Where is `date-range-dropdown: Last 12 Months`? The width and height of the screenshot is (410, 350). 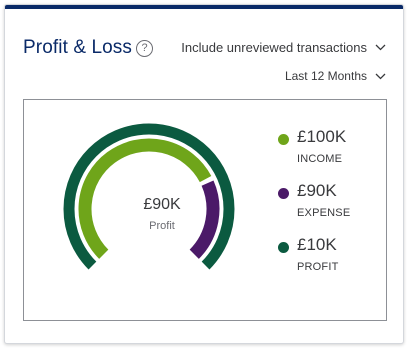
date-range-dropdown: Last 12 Months is located at coordinates (335, 76).